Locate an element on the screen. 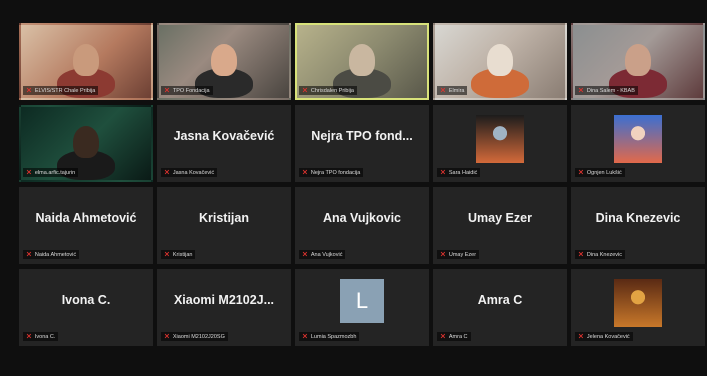 Image resolution: width=707 pixels, height=376 pixels. participant-display-name: Amra C is located at coordinates (500, 299).